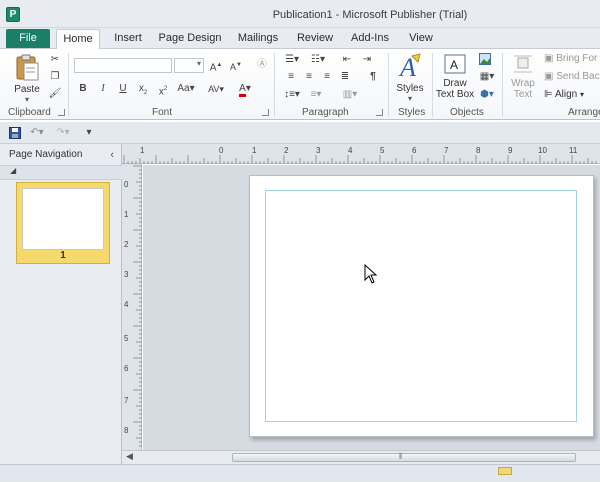  What do you see at coordinates (410, 98) in the screenshot?
I see `styles-dropdown-icon: ▾` at bounding box center [410, 98].